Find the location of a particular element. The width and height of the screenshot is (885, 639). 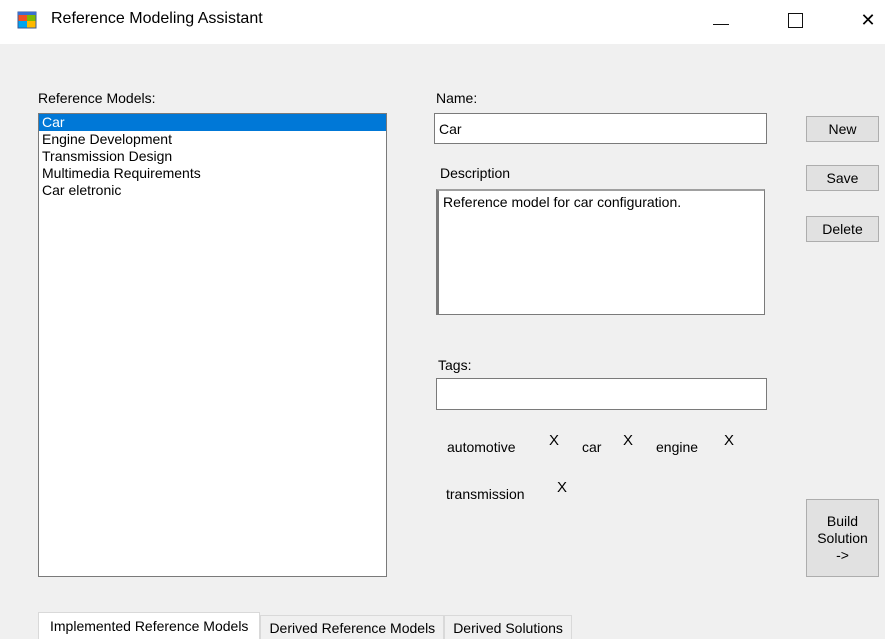

description-textarea: Reference model for car configuration. is located at coordinates (600, 252).